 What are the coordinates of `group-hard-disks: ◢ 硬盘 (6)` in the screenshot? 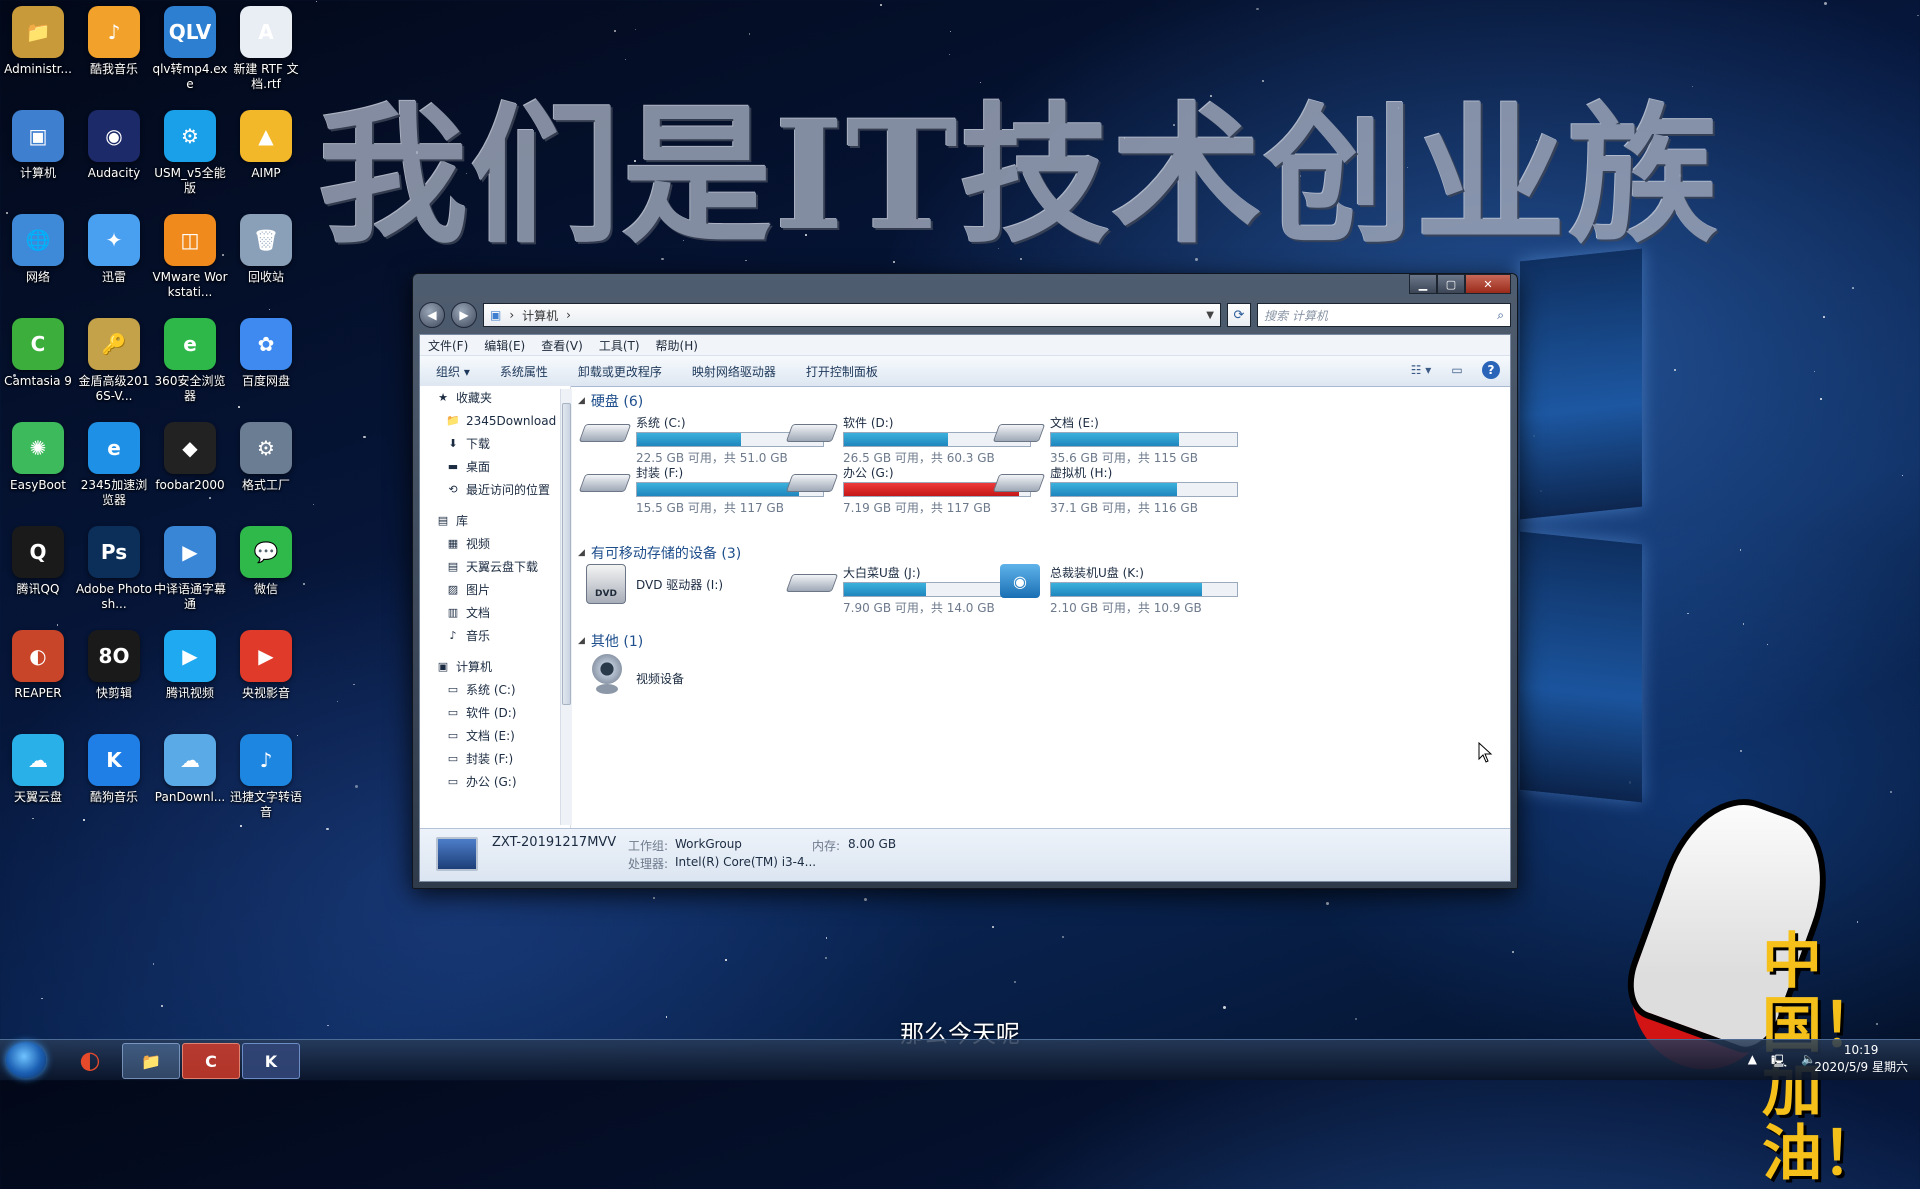 It's located at (610, 401).